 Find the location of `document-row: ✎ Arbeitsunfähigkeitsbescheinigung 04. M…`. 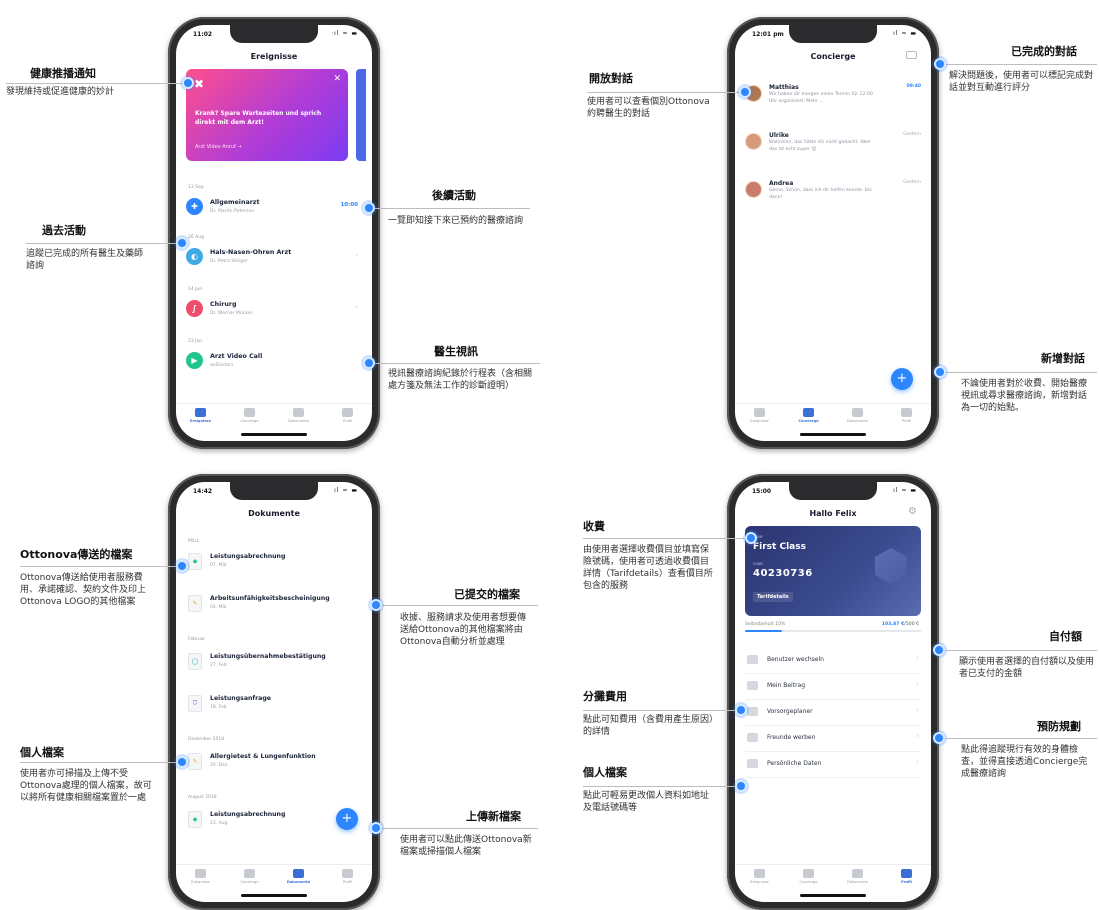

document-row: ✎ Arbeitsunfähigkeitsbescheinigung 04. M… is located at coordinates (274, 607).